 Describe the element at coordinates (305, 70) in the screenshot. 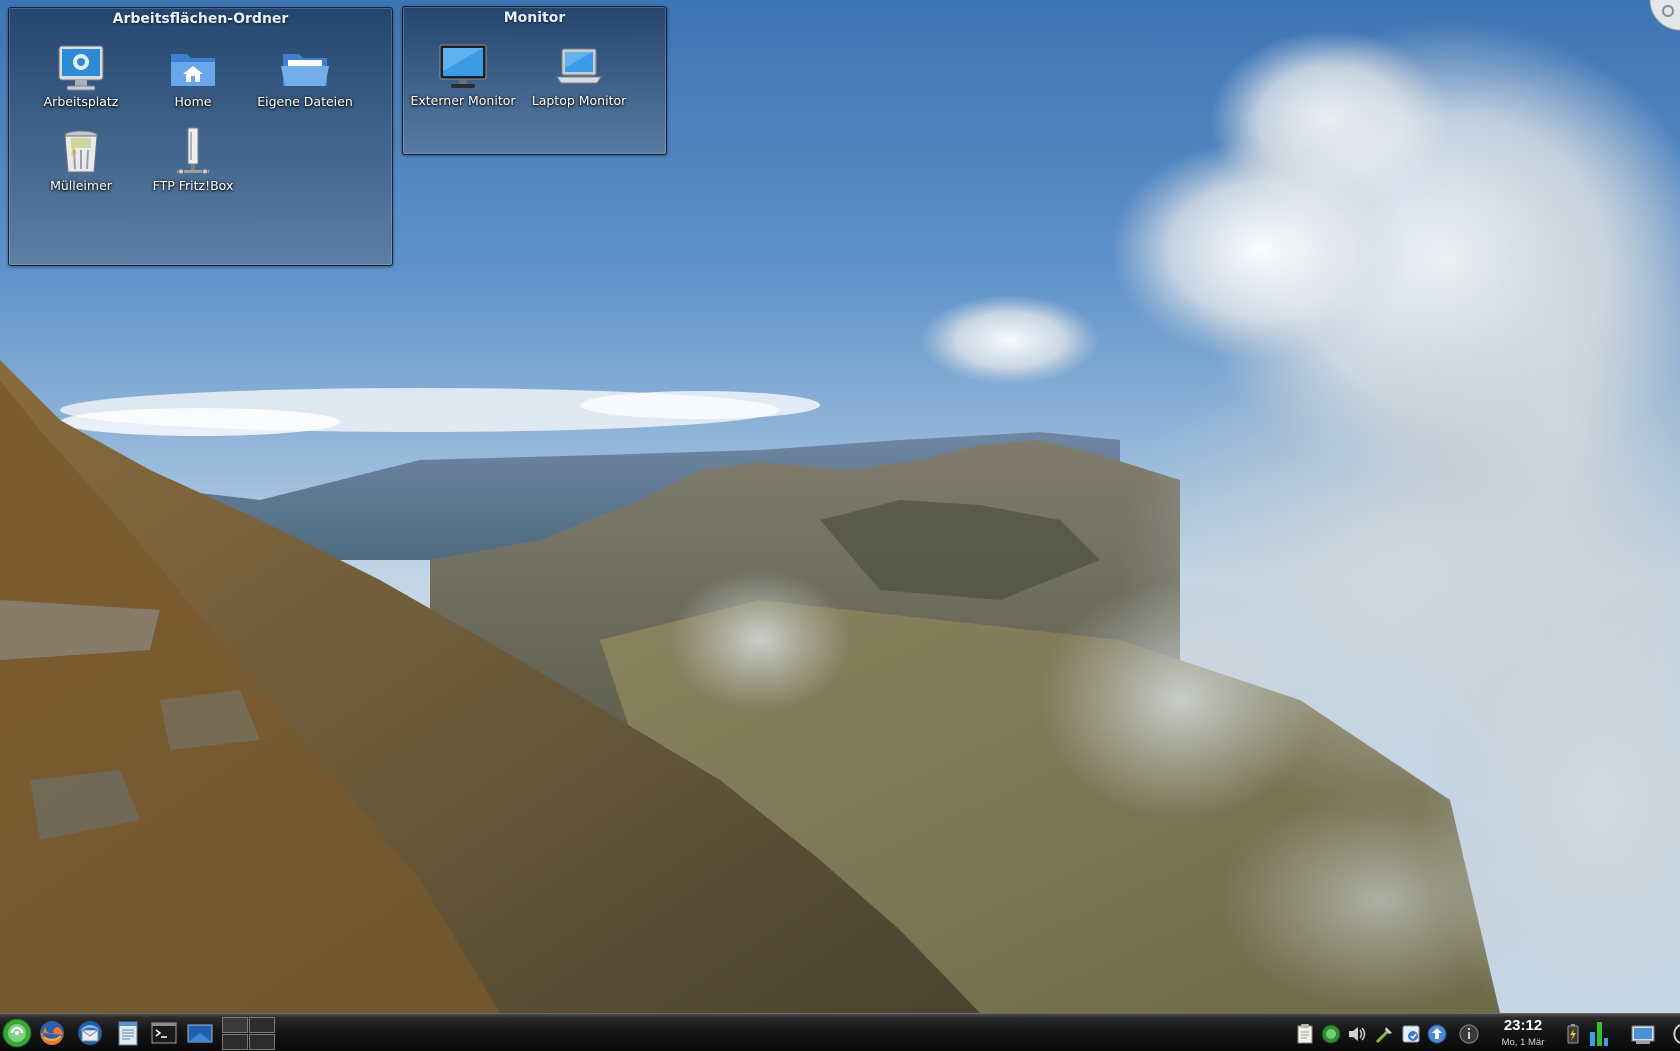

I see `folder-open-icon` at that location.